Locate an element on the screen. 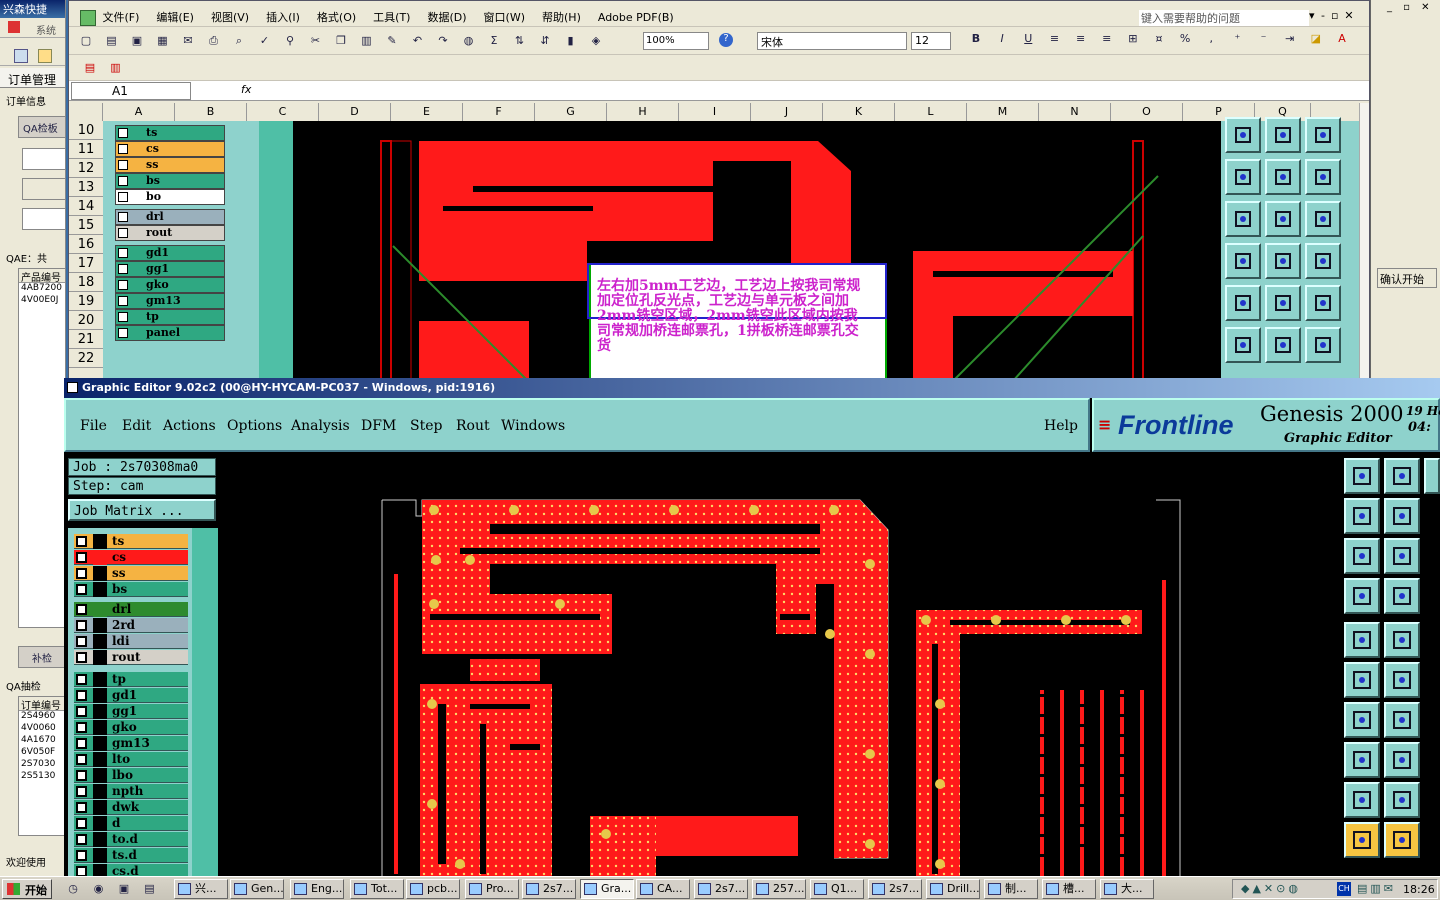 The height and width of the screenshot is (900, 1440). order-column-header: 订单编号 is located at coordinates (42, 704).